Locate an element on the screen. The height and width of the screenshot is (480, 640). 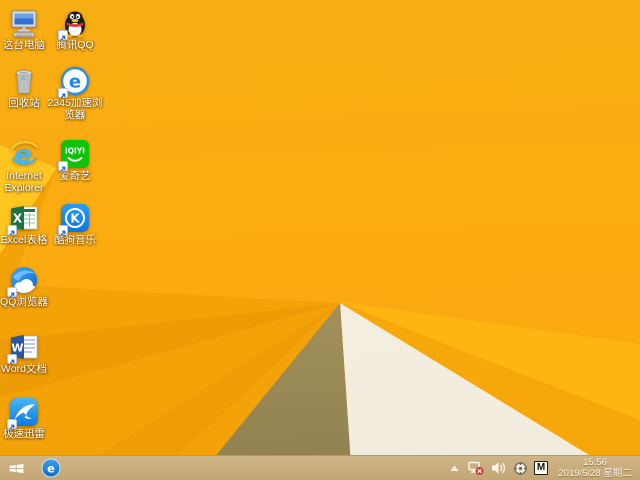
taskbar-clock: 15:56 2019/5/28 星期二 is located at coordinates (595, 468).